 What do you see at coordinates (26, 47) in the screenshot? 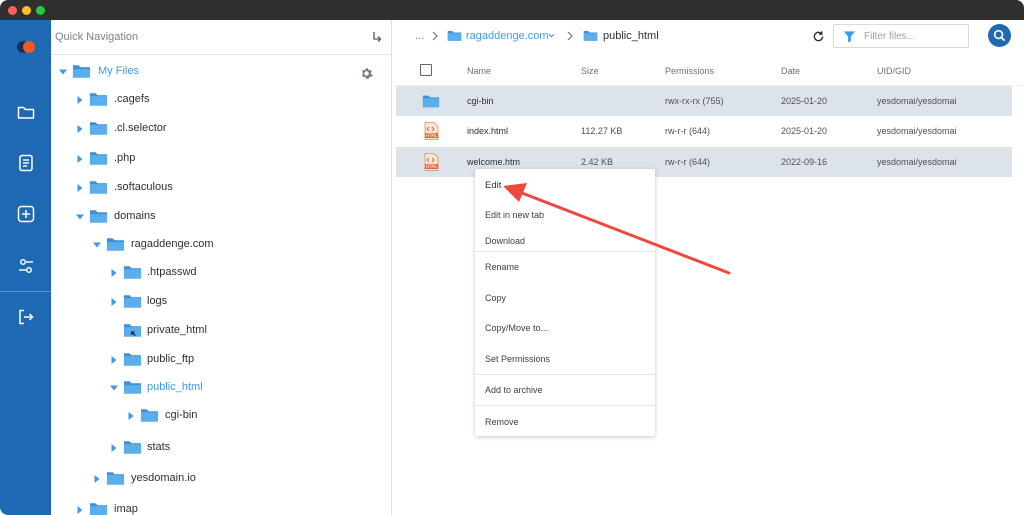
I see `app-logo-icon` at bounding box center [26, 47].